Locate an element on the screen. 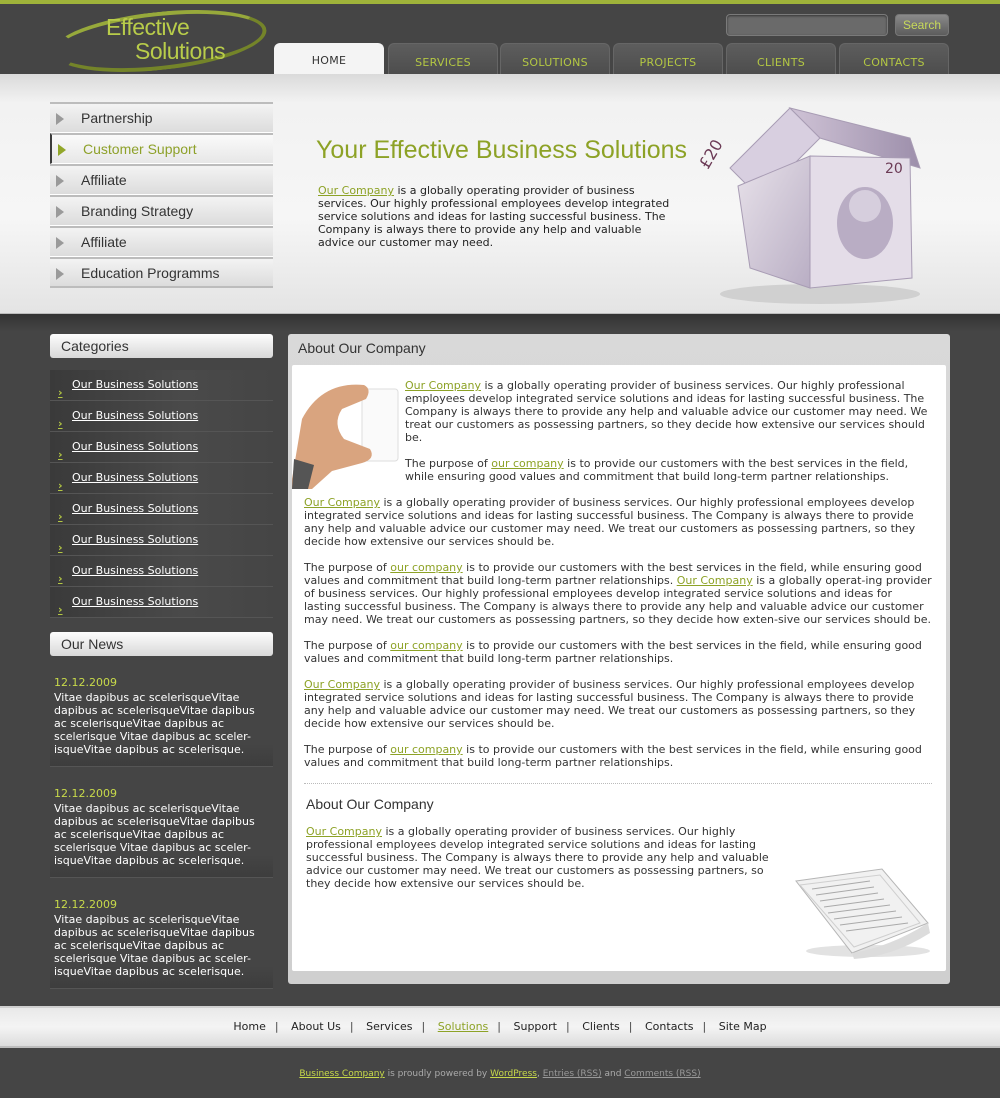 Image resolution: width=1000 pixels, height=1098 pixels. submenu-label: Affiliate is located at coordinates (104, 180).